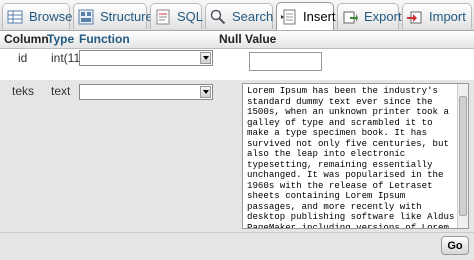 This screenshot has width=474, height=260. Describe the element at coordinates (447, 16) in the screenshot. I see `tab-label: Import` at that location.